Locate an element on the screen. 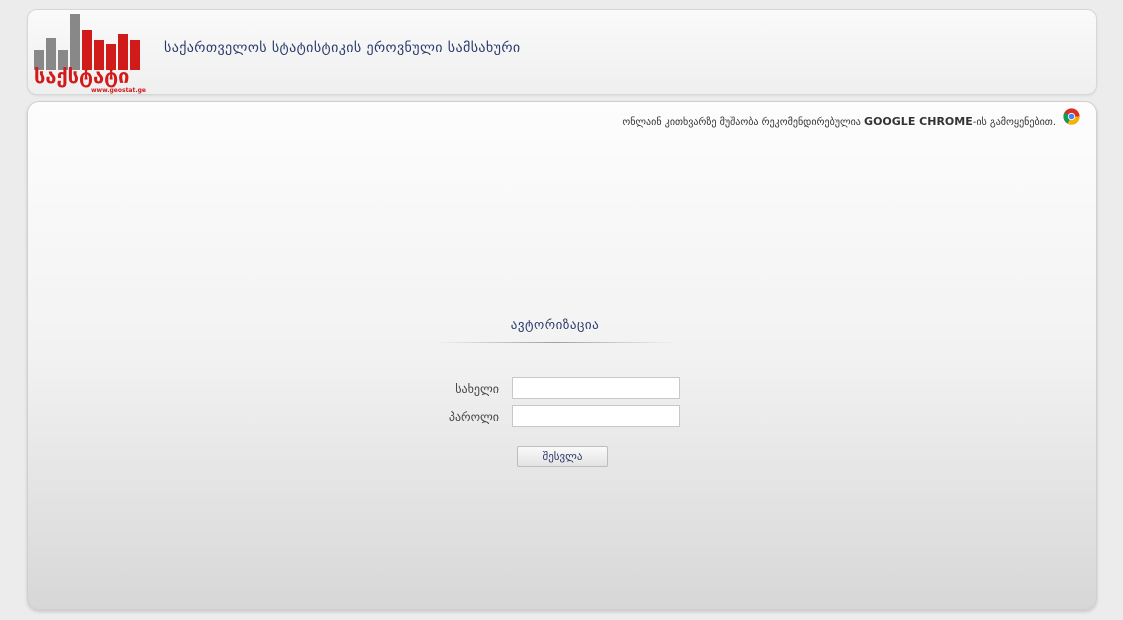 The image size is (1123, 620). logo-text: საქსტატი is located at coordinates (82, 76).